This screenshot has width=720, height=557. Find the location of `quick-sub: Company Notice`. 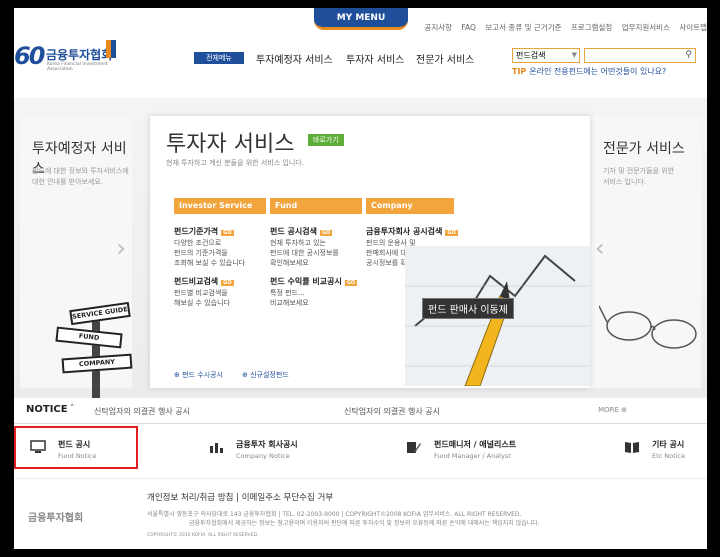

quick-sub: Company Notice is located at coordinates (263, 456).